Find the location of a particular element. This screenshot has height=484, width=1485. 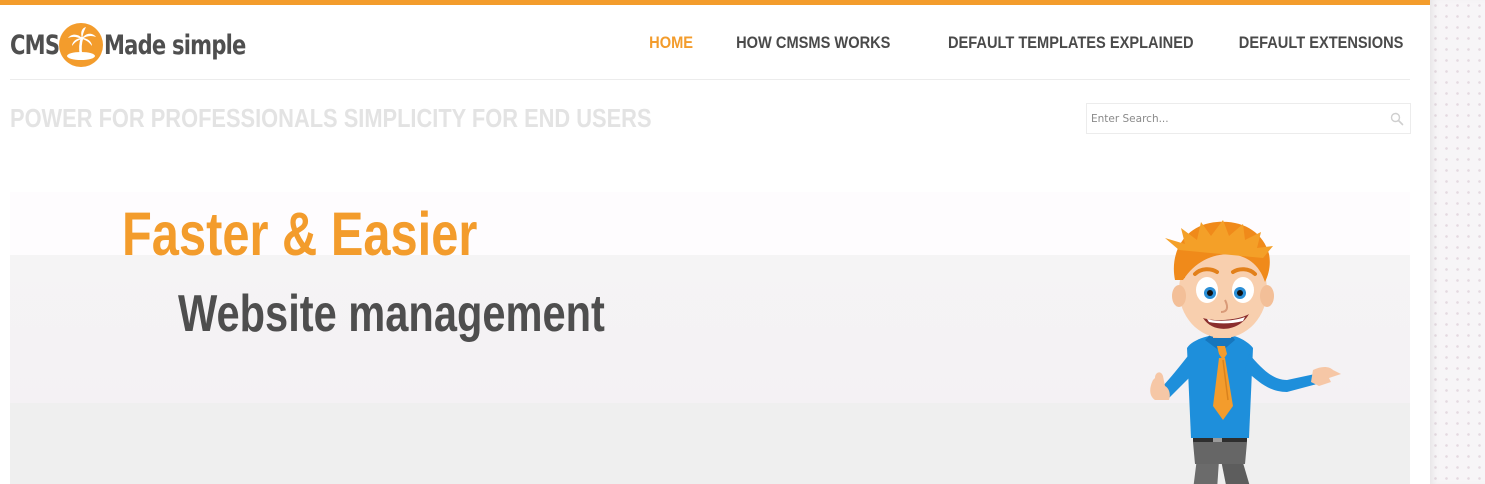

top-accent-bar is located at coordinates (715, 2).